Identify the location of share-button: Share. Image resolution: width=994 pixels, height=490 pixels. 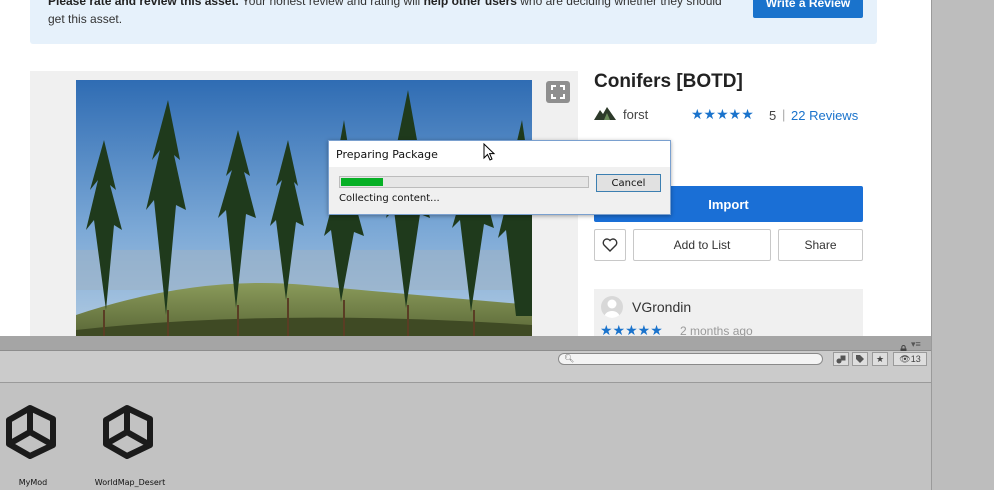
(820, 245).